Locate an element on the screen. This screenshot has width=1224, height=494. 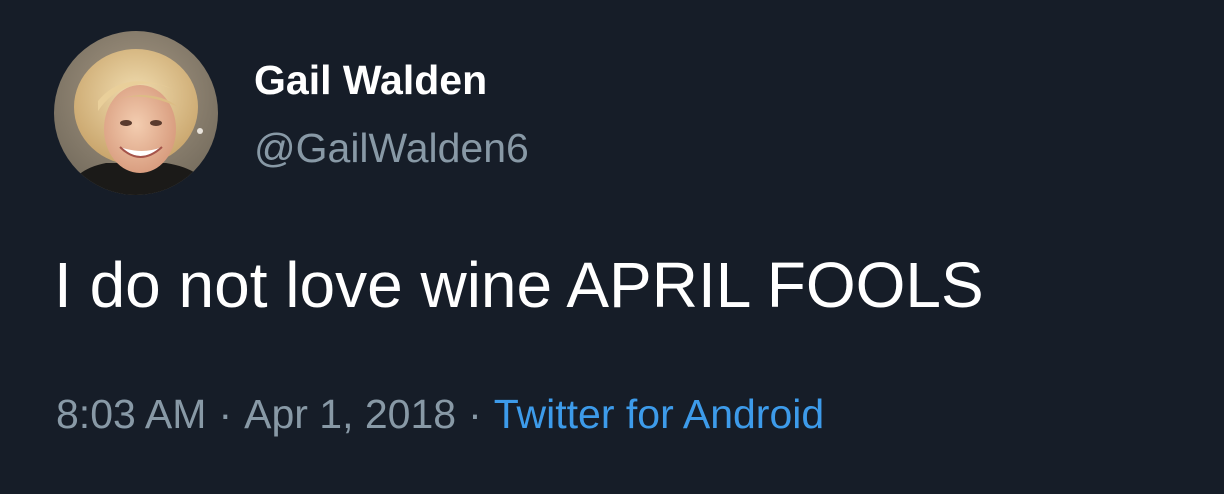
tweet-metadata: 8:03 AM · Apr 1, 2018 · Twitter for Android is located at coordinates (440, 414).